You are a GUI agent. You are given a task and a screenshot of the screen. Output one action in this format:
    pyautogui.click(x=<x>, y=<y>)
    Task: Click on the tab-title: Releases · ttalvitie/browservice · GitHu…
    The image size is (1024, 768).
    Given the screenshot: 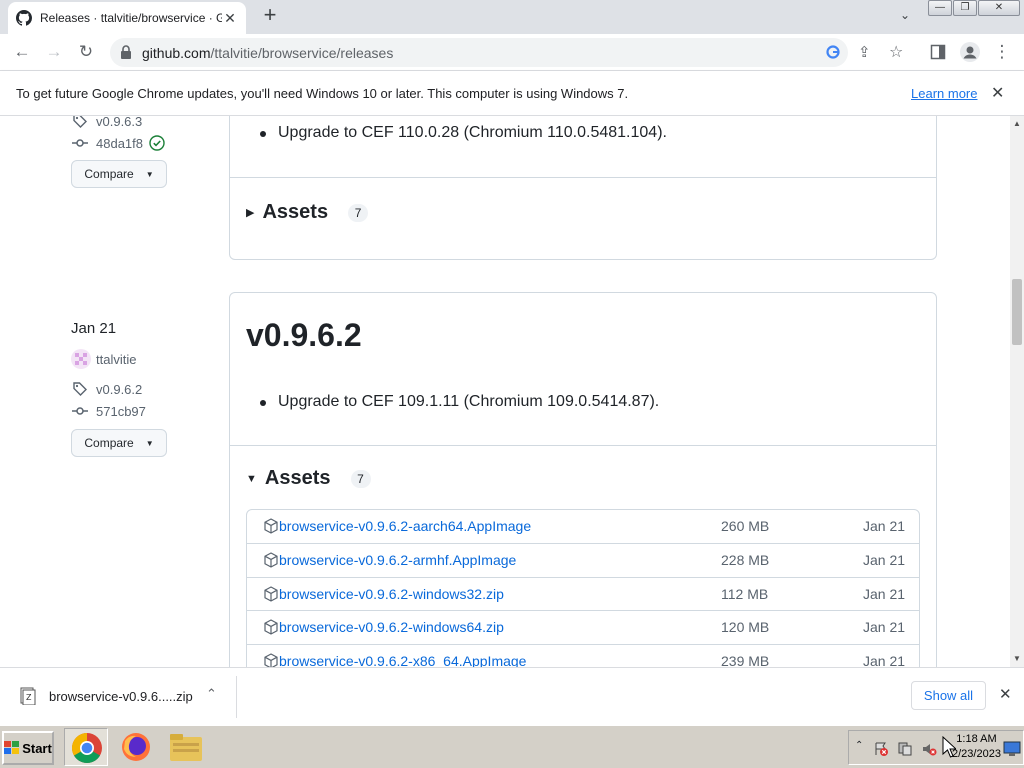 What is the action you would take?
    pyautogui.click(x=131, y=18)
    